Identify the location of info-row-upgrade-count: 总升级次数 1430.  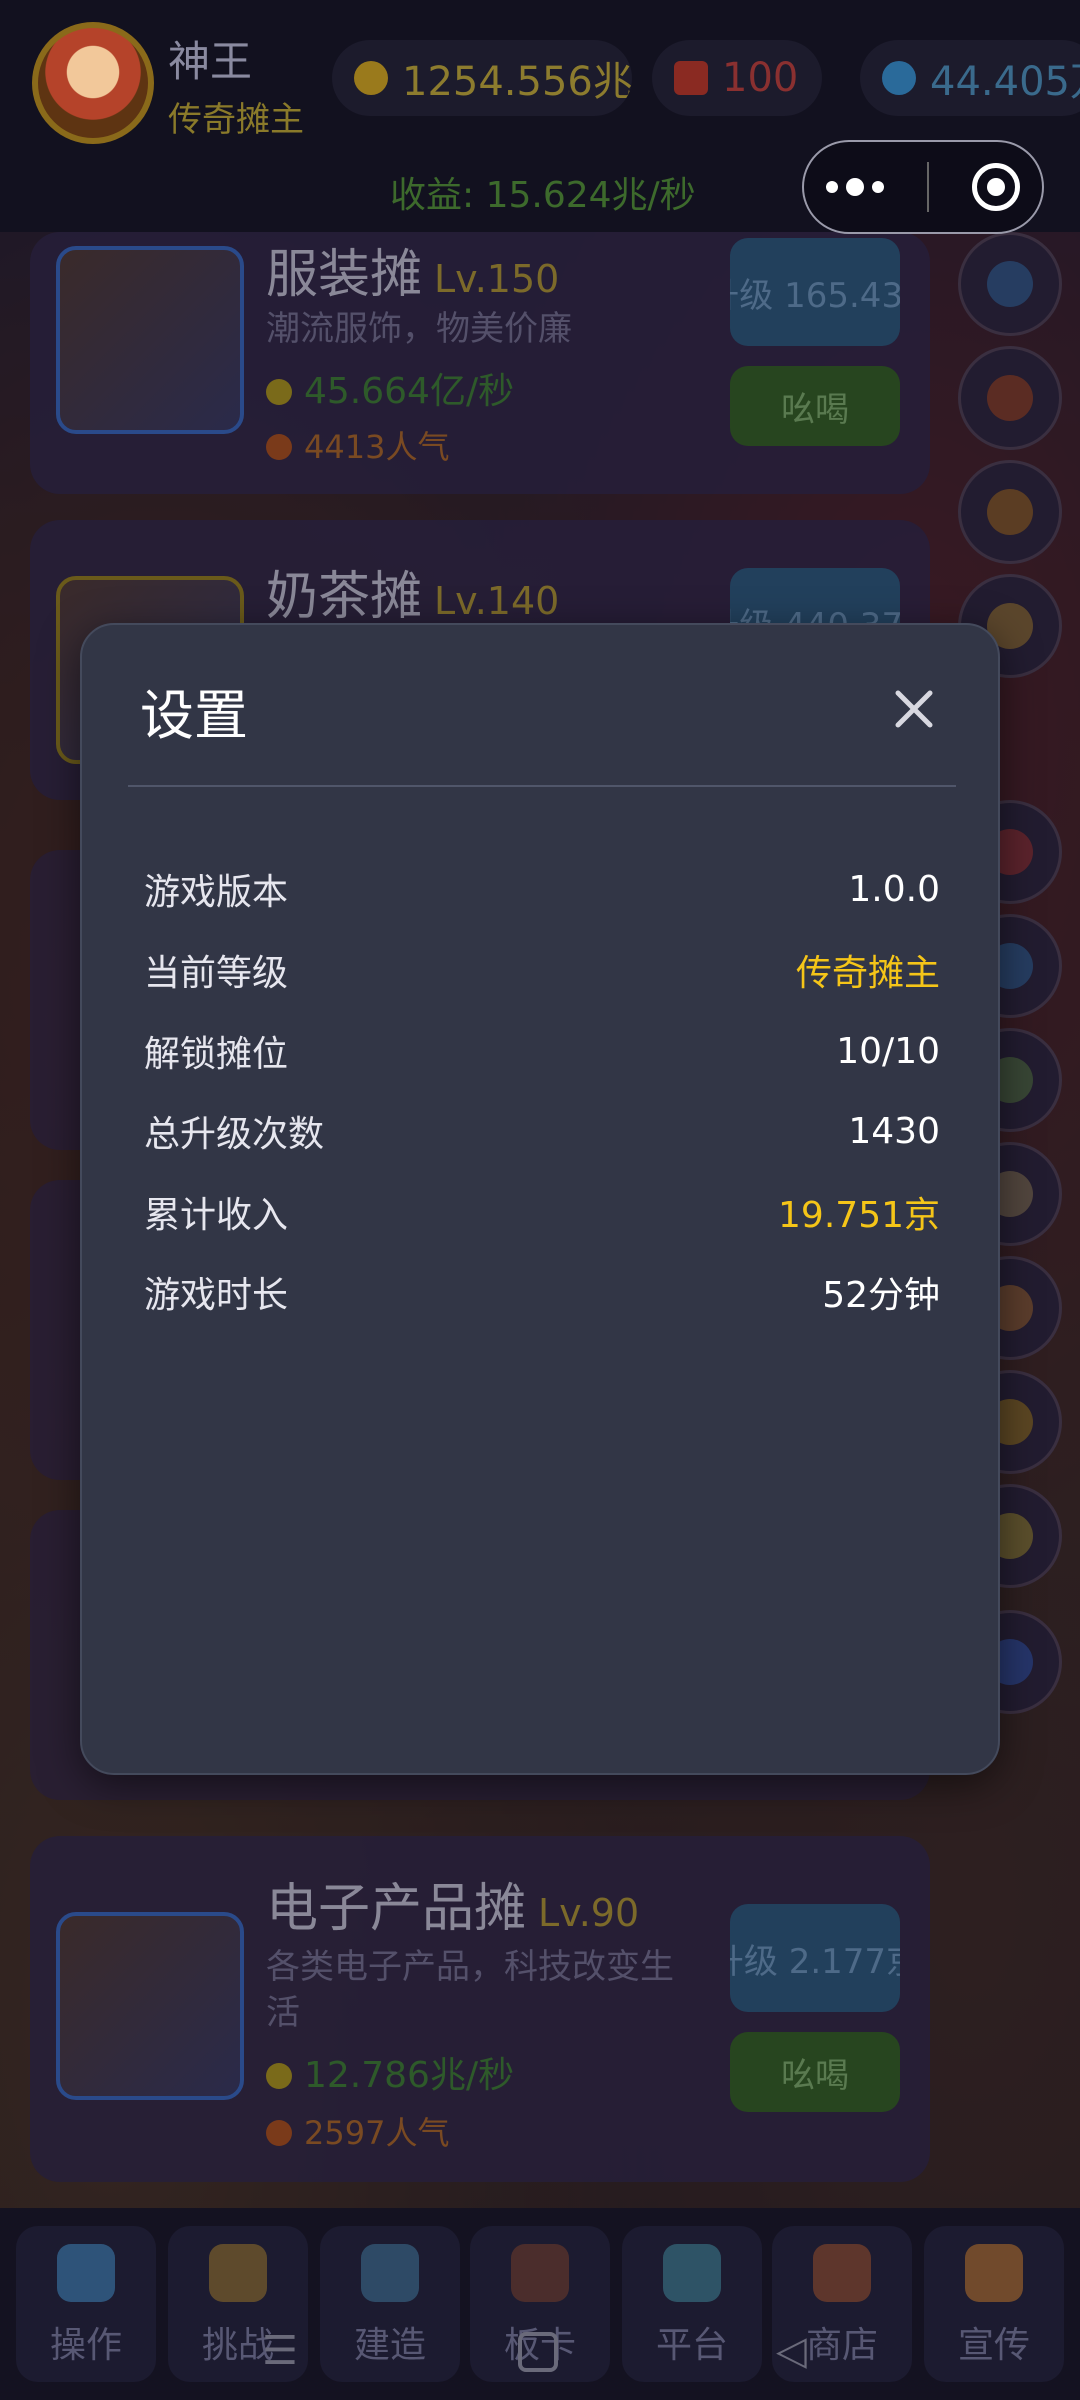
(542, 1131).